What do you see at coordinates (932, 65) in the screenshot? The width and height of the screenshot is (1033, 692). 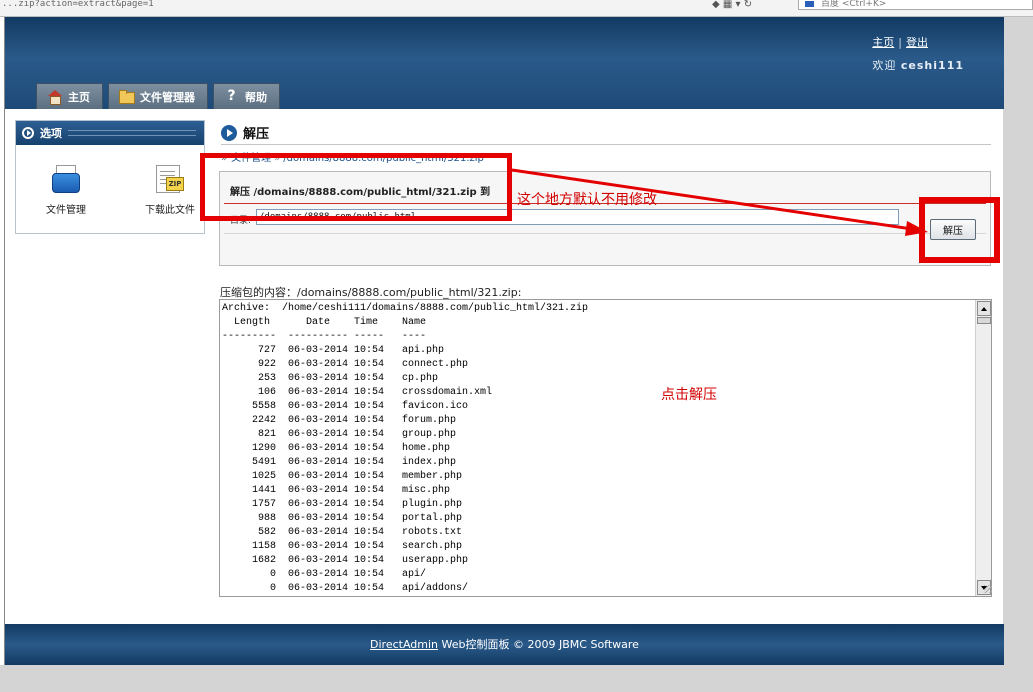 I see `username: ceshi111` at bounding box center [932, 65].